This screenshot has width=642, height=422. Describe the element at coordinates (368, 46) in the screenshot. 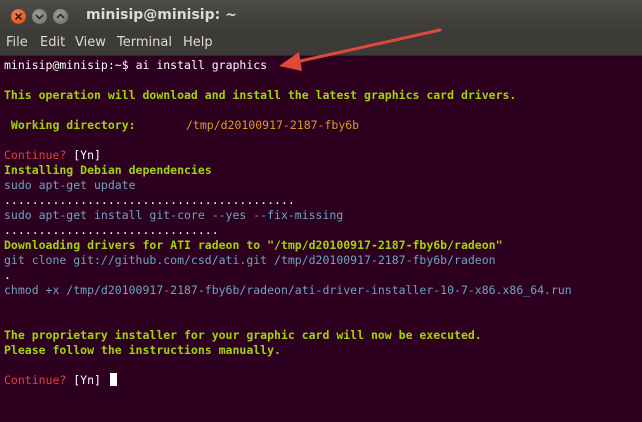

I see `arrow-shaft` at that location.